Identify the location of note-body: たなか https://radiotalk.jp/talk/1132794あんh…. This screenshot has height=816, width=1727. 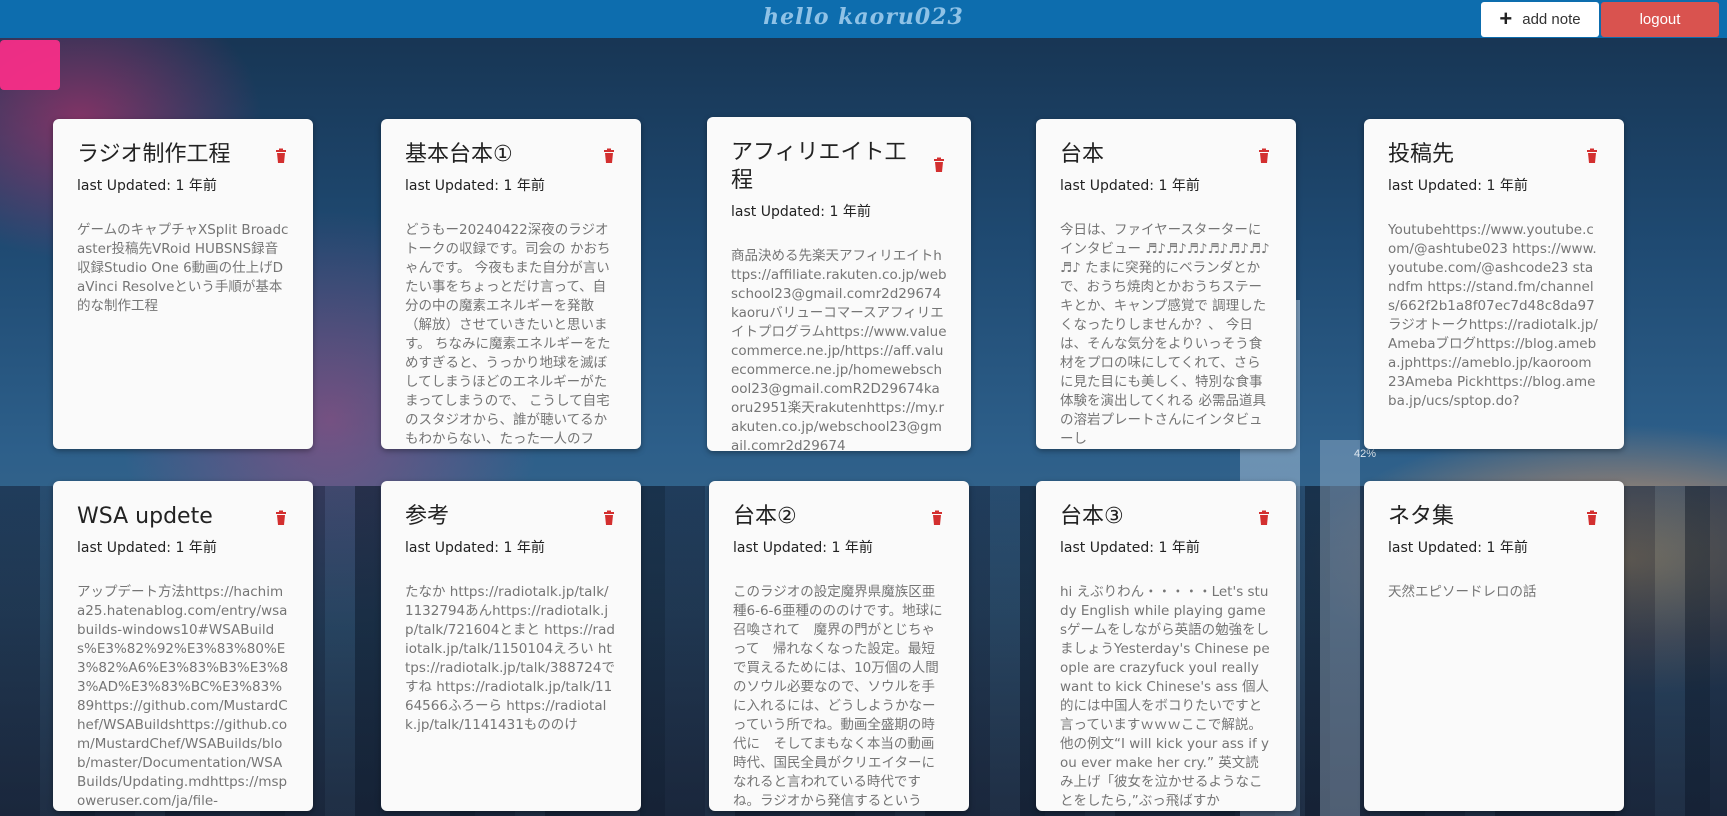
(510, 658).